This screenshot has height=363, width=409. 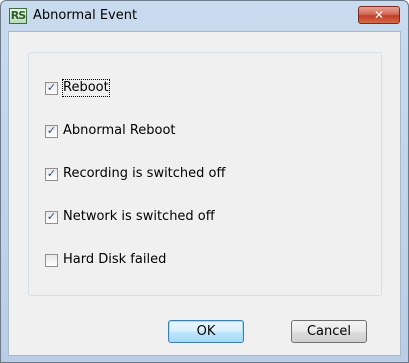 I want to click on network-switched-off-checkbox: ✓, so click(x=51, y=216).